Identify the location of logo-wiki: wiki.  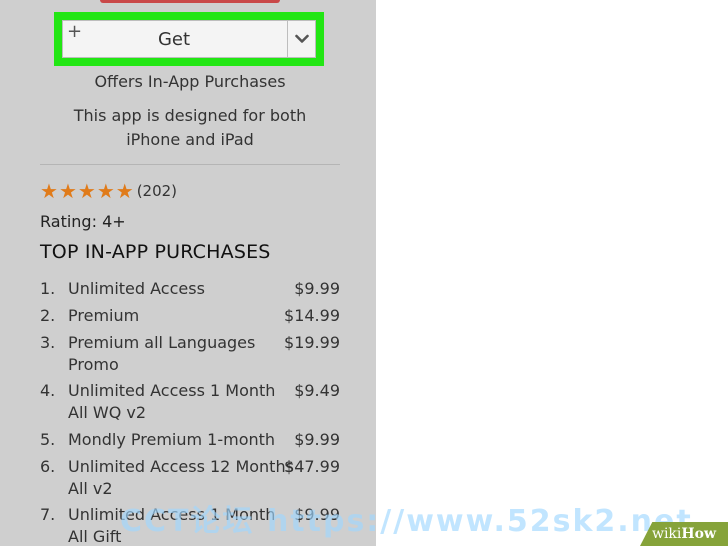
(666, 534).